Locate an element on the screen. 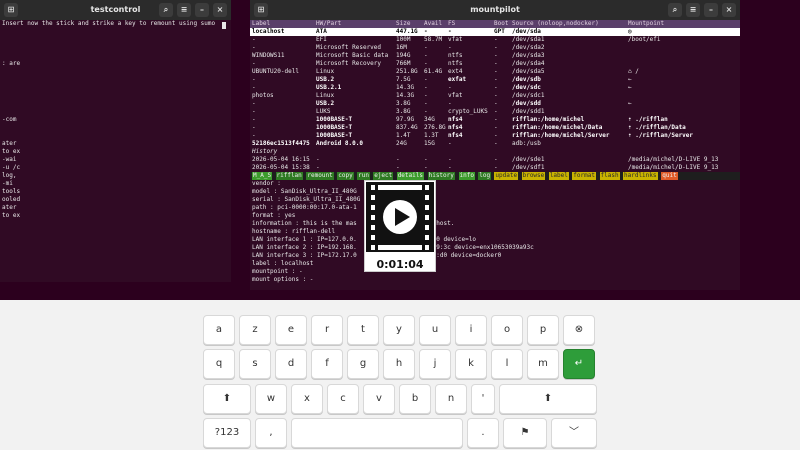 The height and width of the screenshot is (450, 800). key-↵: ↵ is located at coordinates (579, 364).